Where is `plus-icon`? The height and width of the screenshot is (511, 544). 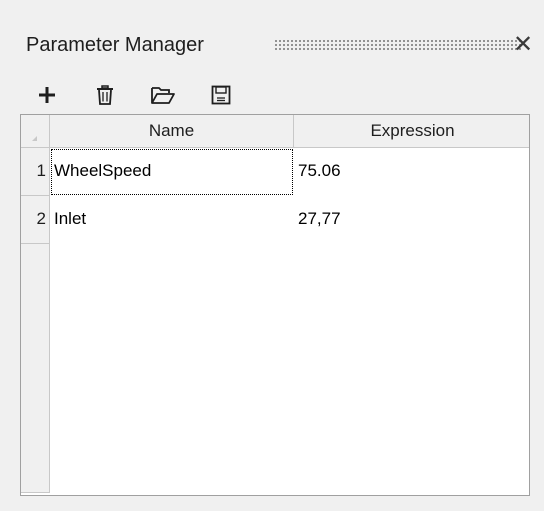
plus-icon is located at coordinates (47, 95).